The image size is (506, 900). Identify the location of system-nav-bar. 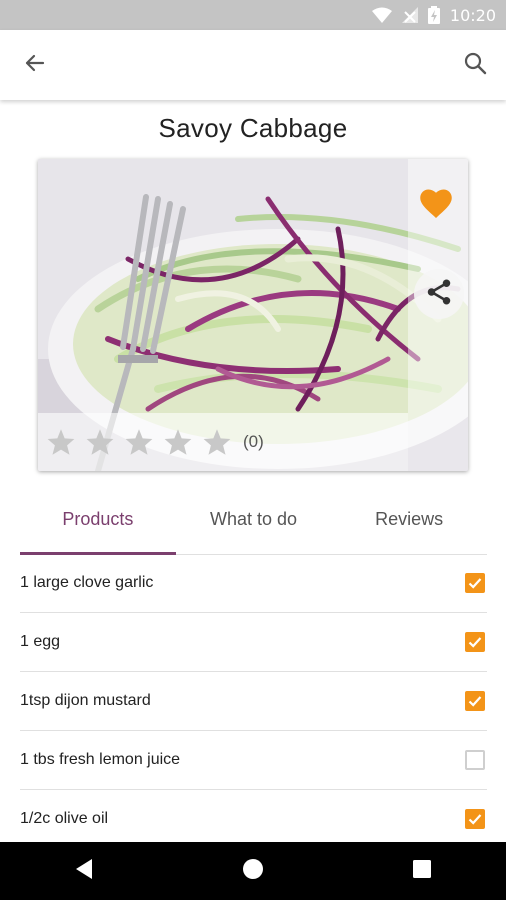
(253, 871).